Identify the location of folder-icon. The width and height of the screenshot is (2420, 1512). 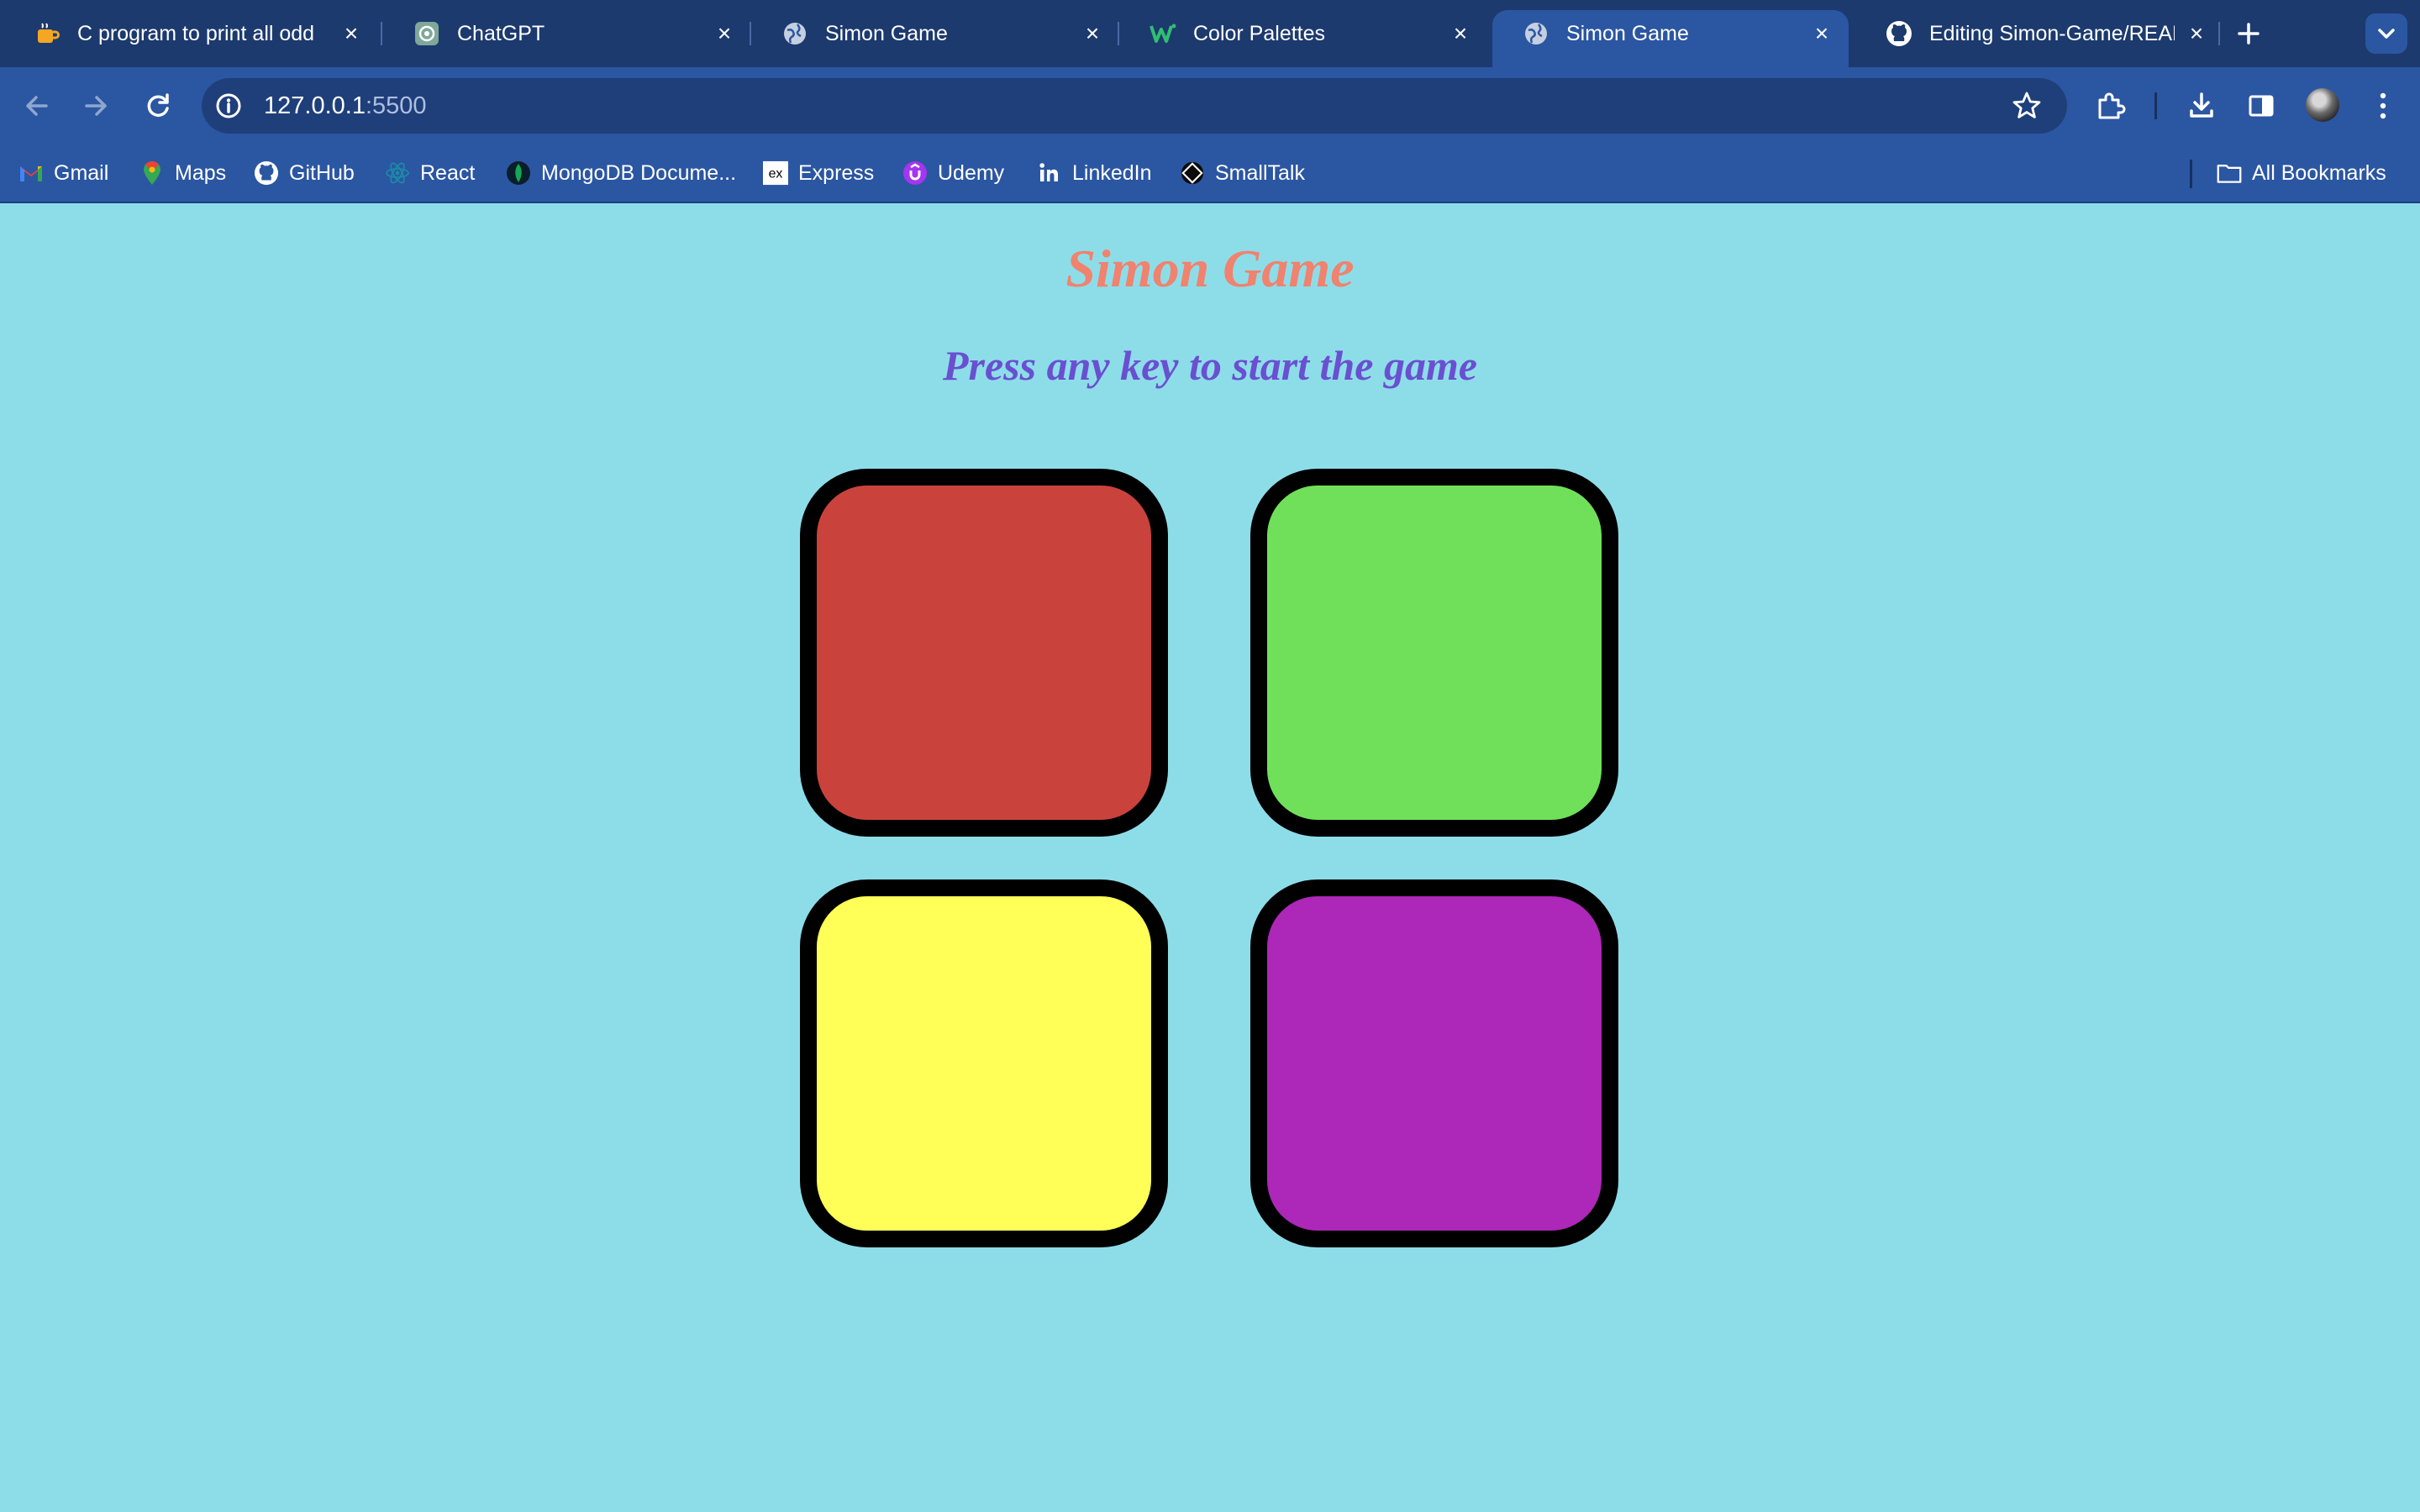
(2229, 173).